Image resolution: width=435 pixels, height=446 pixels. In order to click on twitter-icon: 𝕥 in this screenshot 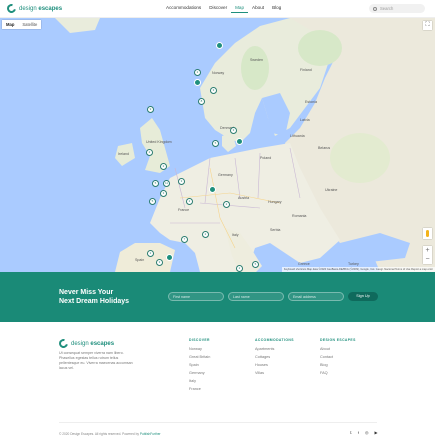, I will do `click(351, 432)`.